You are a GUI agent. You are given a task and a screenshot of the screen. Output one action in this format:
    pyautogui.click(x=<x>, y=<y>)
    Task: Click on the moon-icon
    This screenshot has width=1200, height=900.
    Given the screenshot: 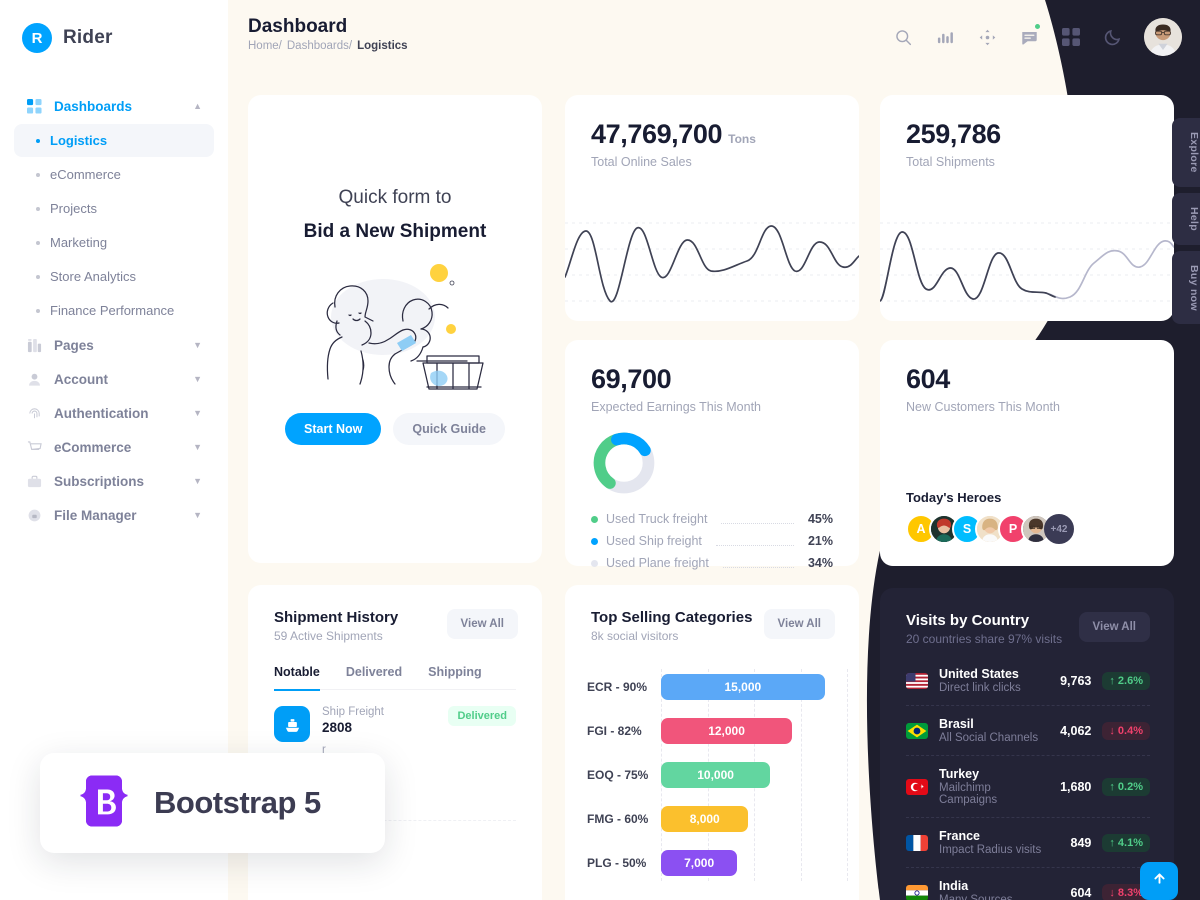 What is the action you would take?
    pyautogui.click(x=1113, y=37)
    